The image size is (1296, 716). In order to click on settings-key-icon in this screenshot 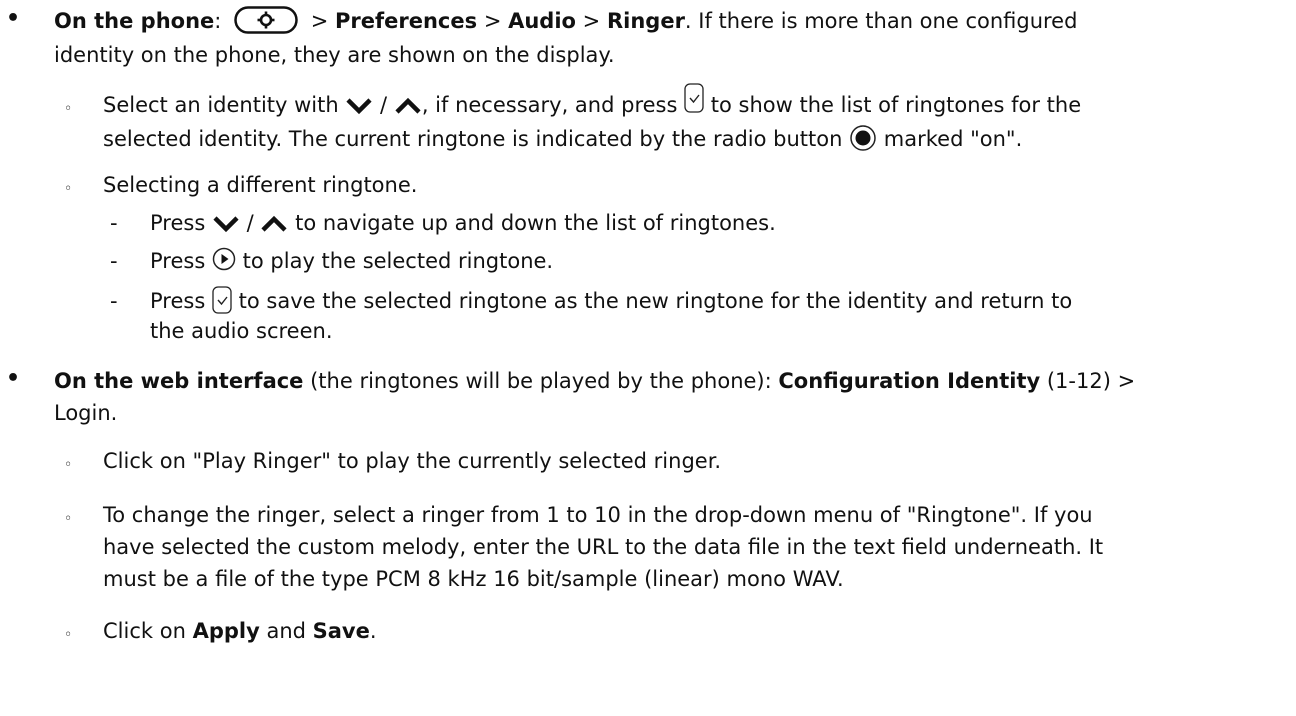, I will do `click(266, 20)`.